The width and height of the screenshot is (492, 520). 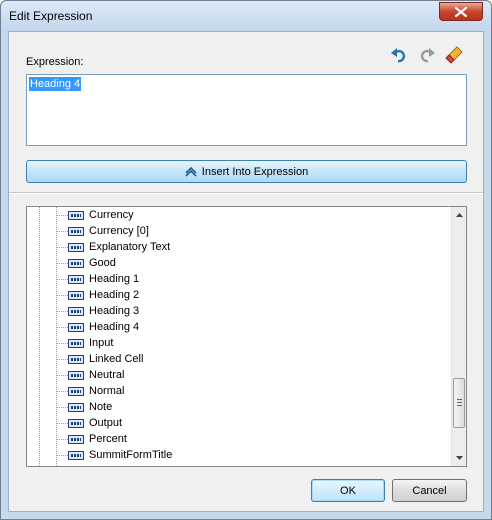 I want to click on arrow-up-icon, so click(x=459, y=215).